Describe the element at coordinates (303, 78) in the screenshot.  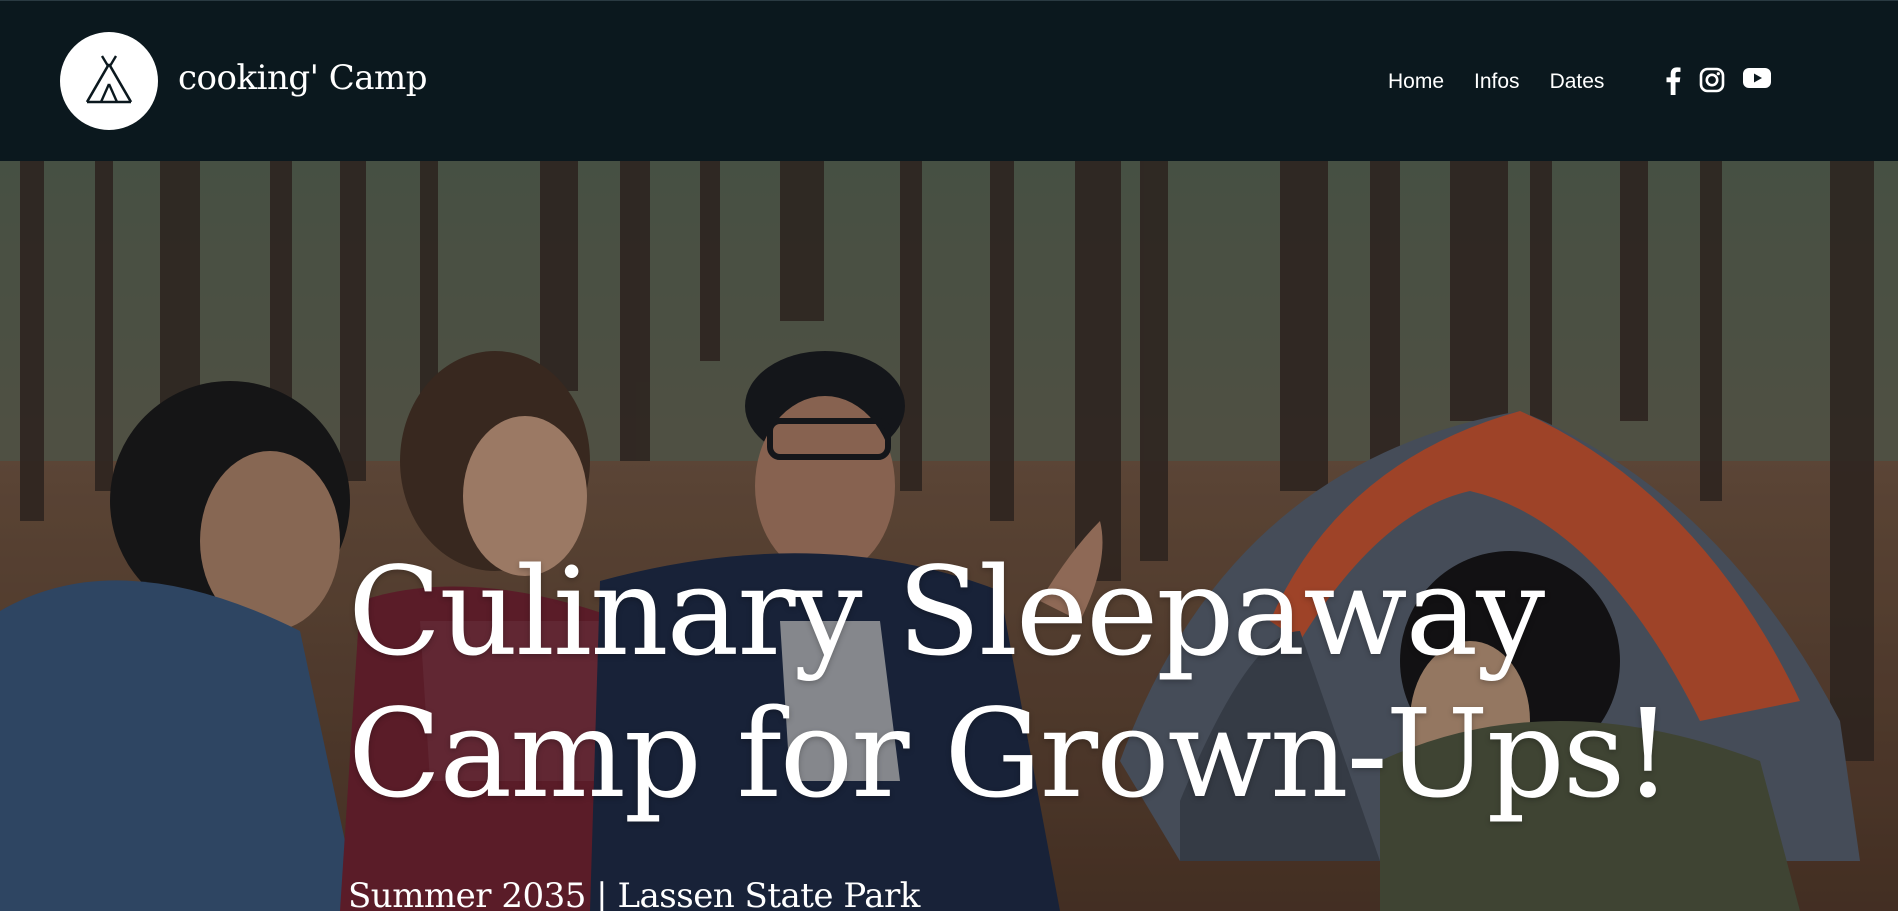
I see `brand-name: cooking' Camp` at that location.